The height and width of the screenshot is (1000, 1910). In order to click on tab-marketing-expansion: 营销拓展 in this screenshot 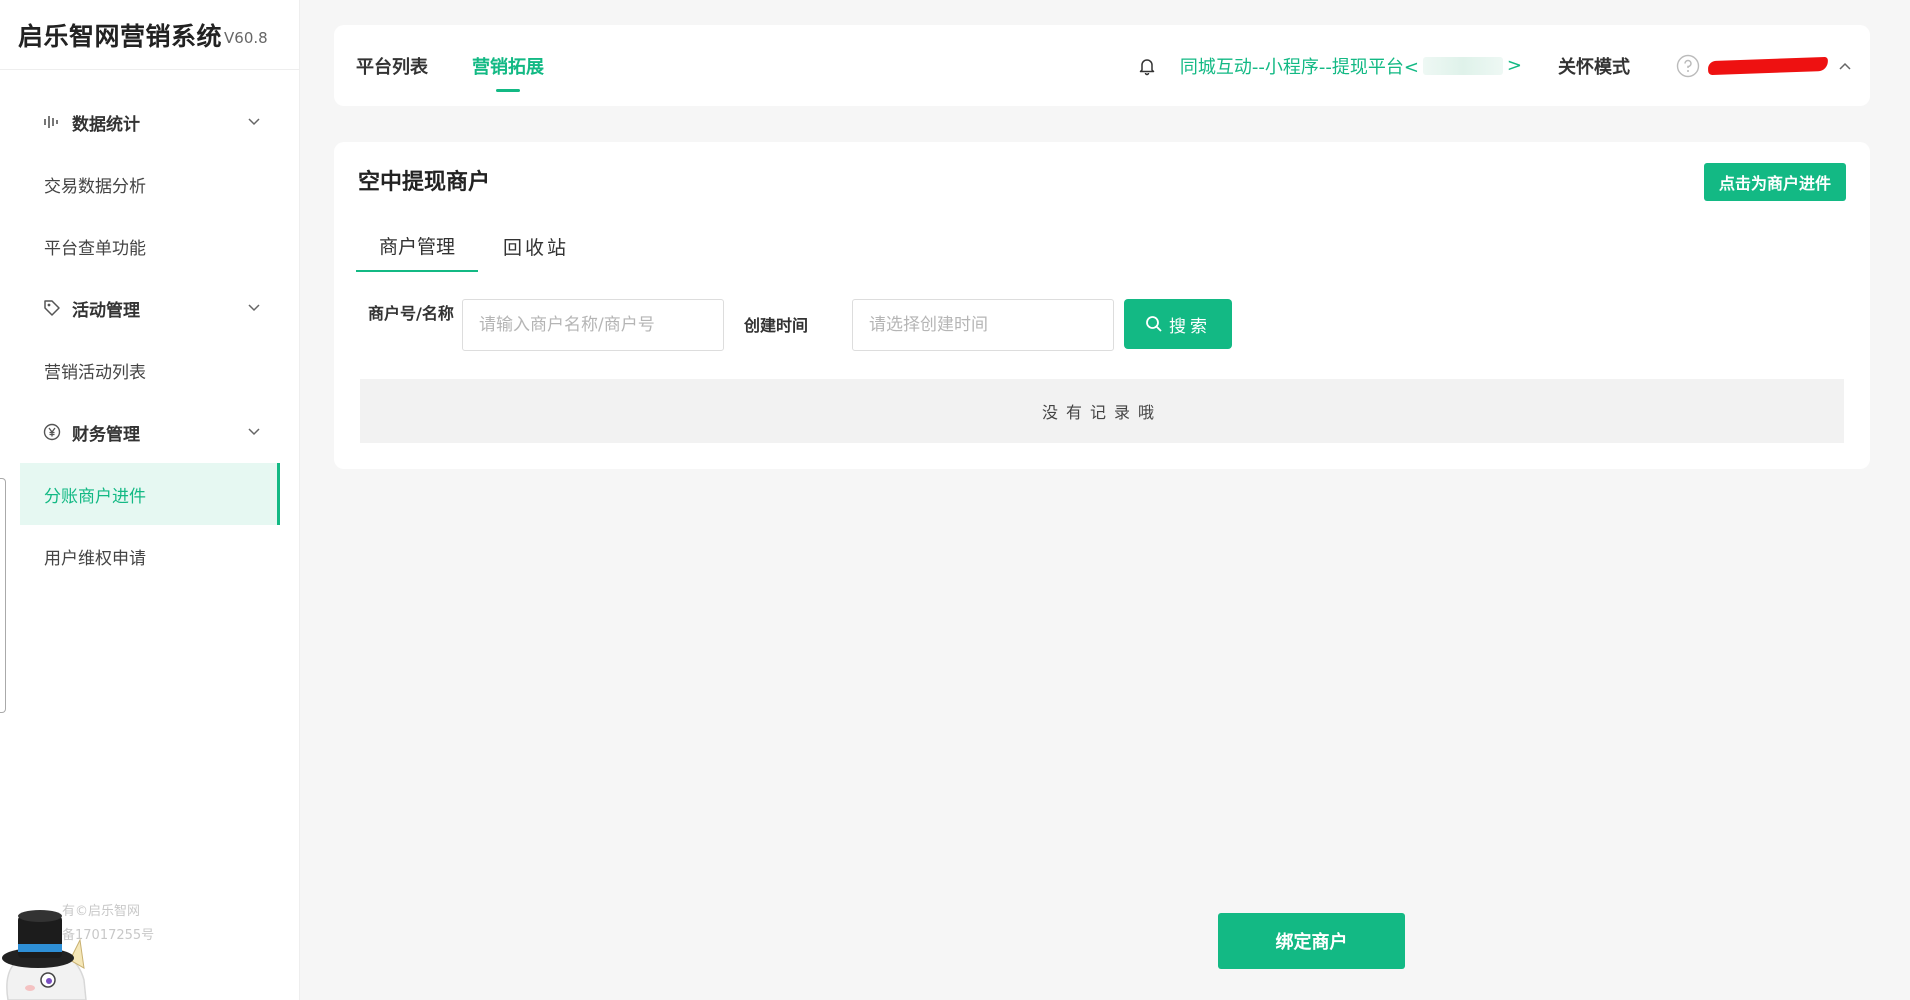, I will do `click(508, 66)`.